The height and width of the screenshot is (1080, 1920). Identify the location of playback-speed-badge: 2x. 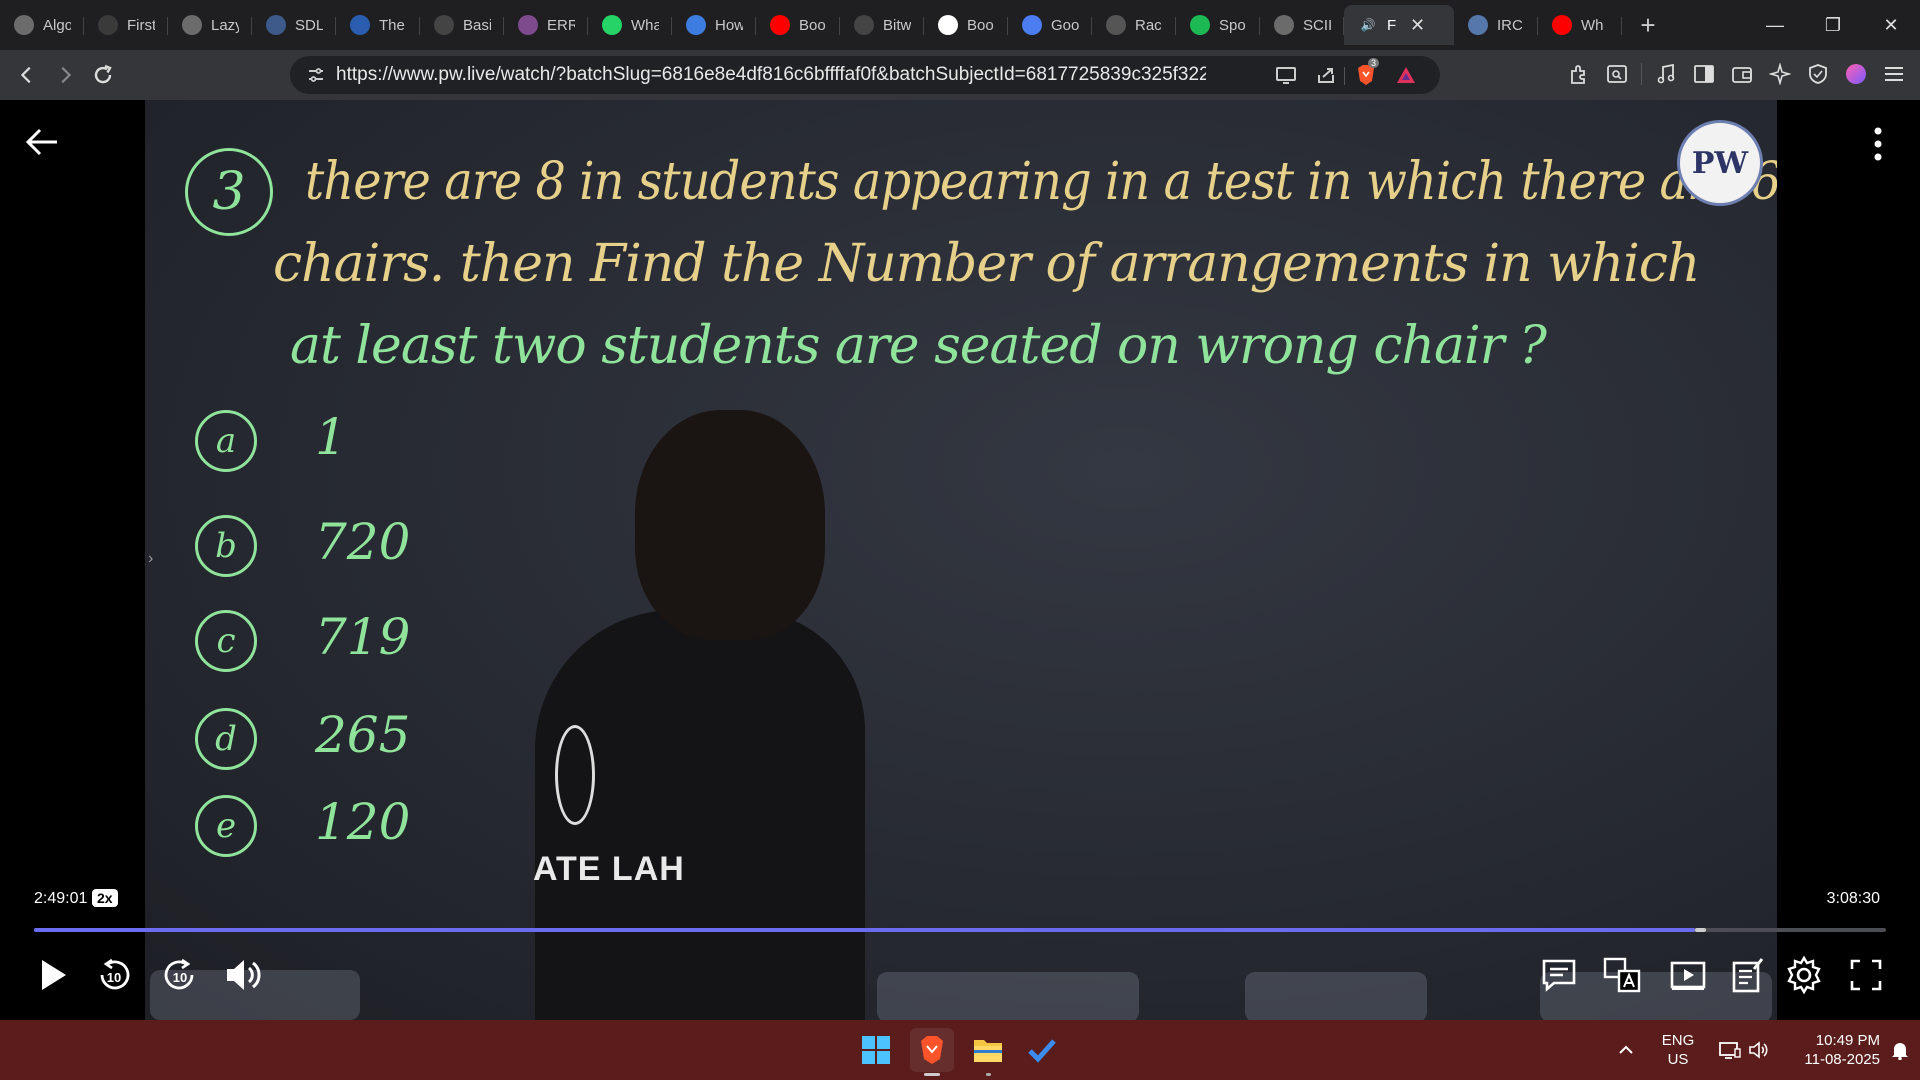
(105, 898).